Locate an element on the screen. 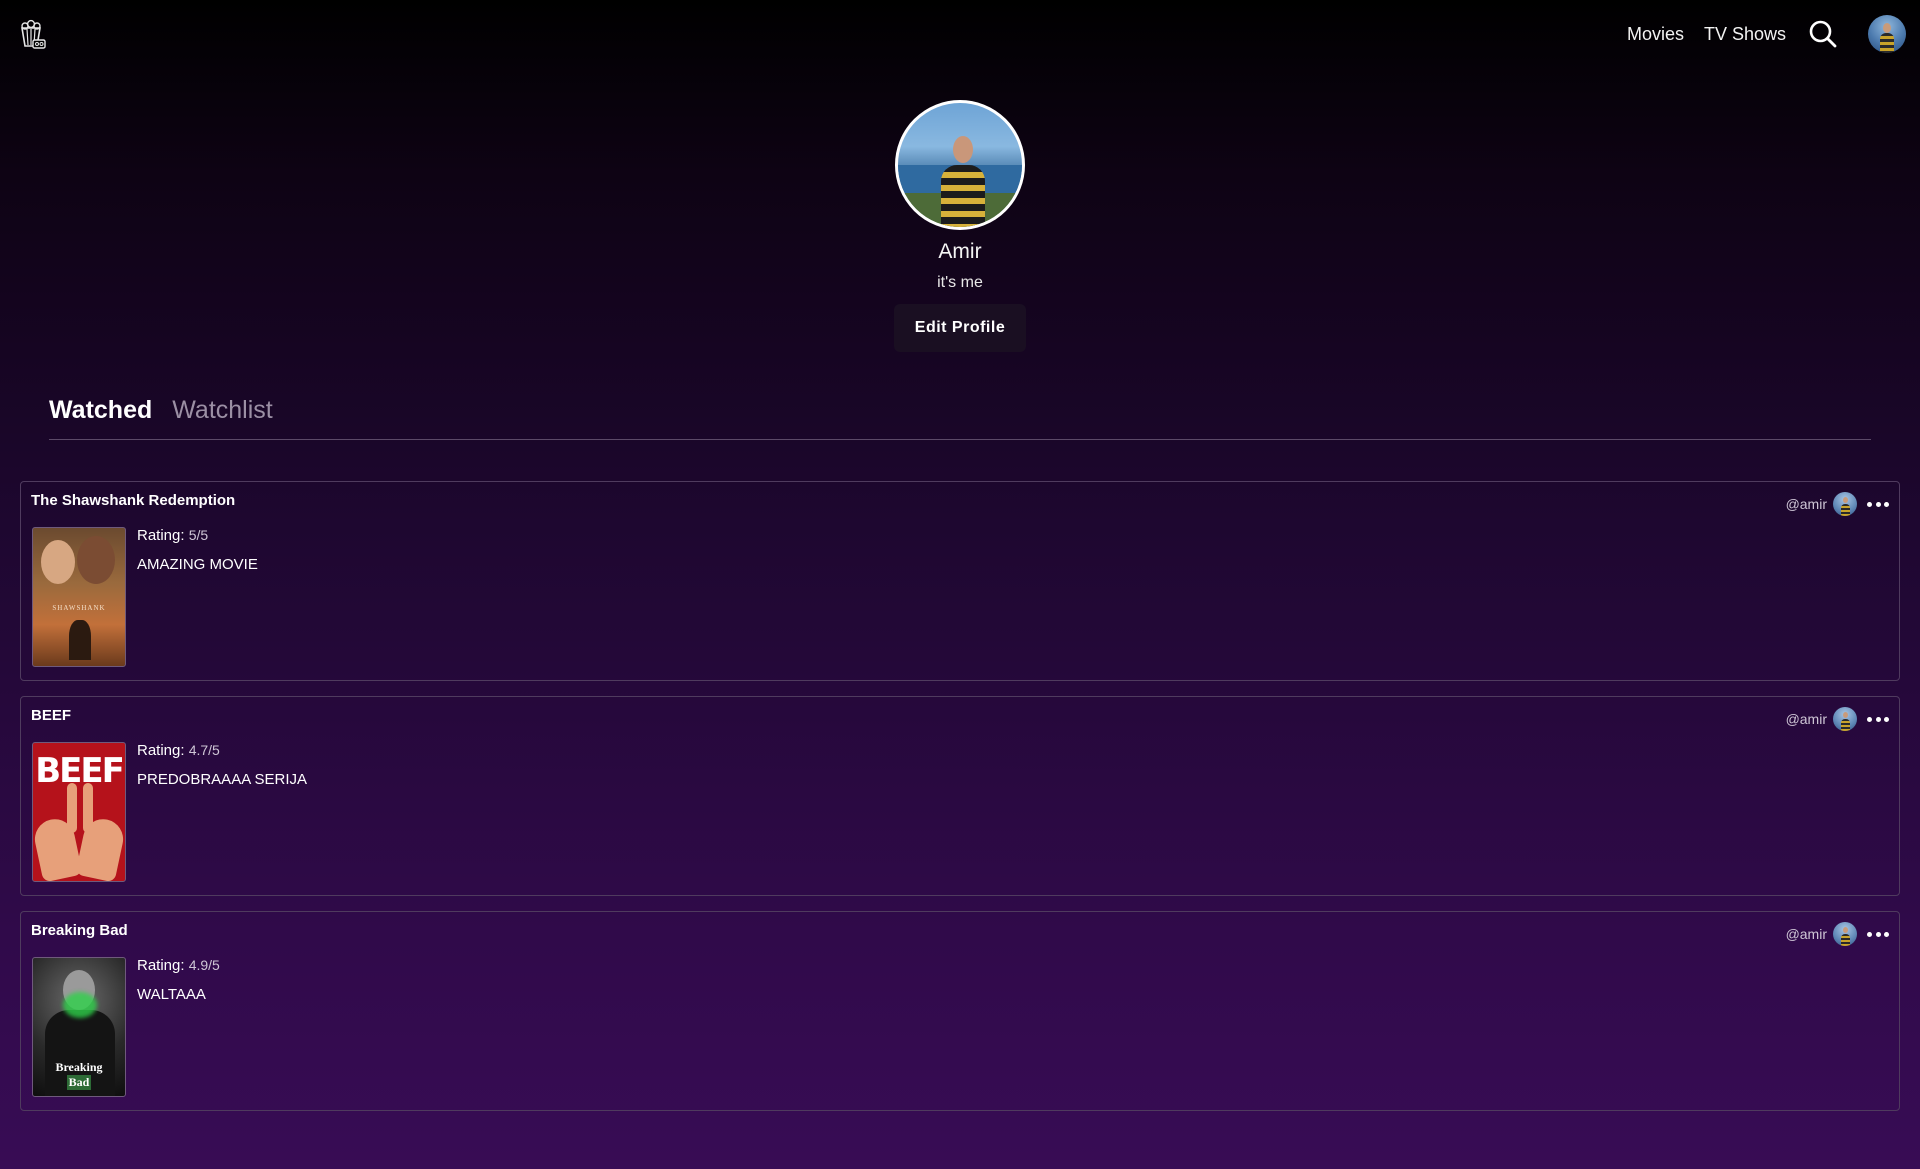  profile-tabs: Watched Watchlist is located at coordinates (960, 418).